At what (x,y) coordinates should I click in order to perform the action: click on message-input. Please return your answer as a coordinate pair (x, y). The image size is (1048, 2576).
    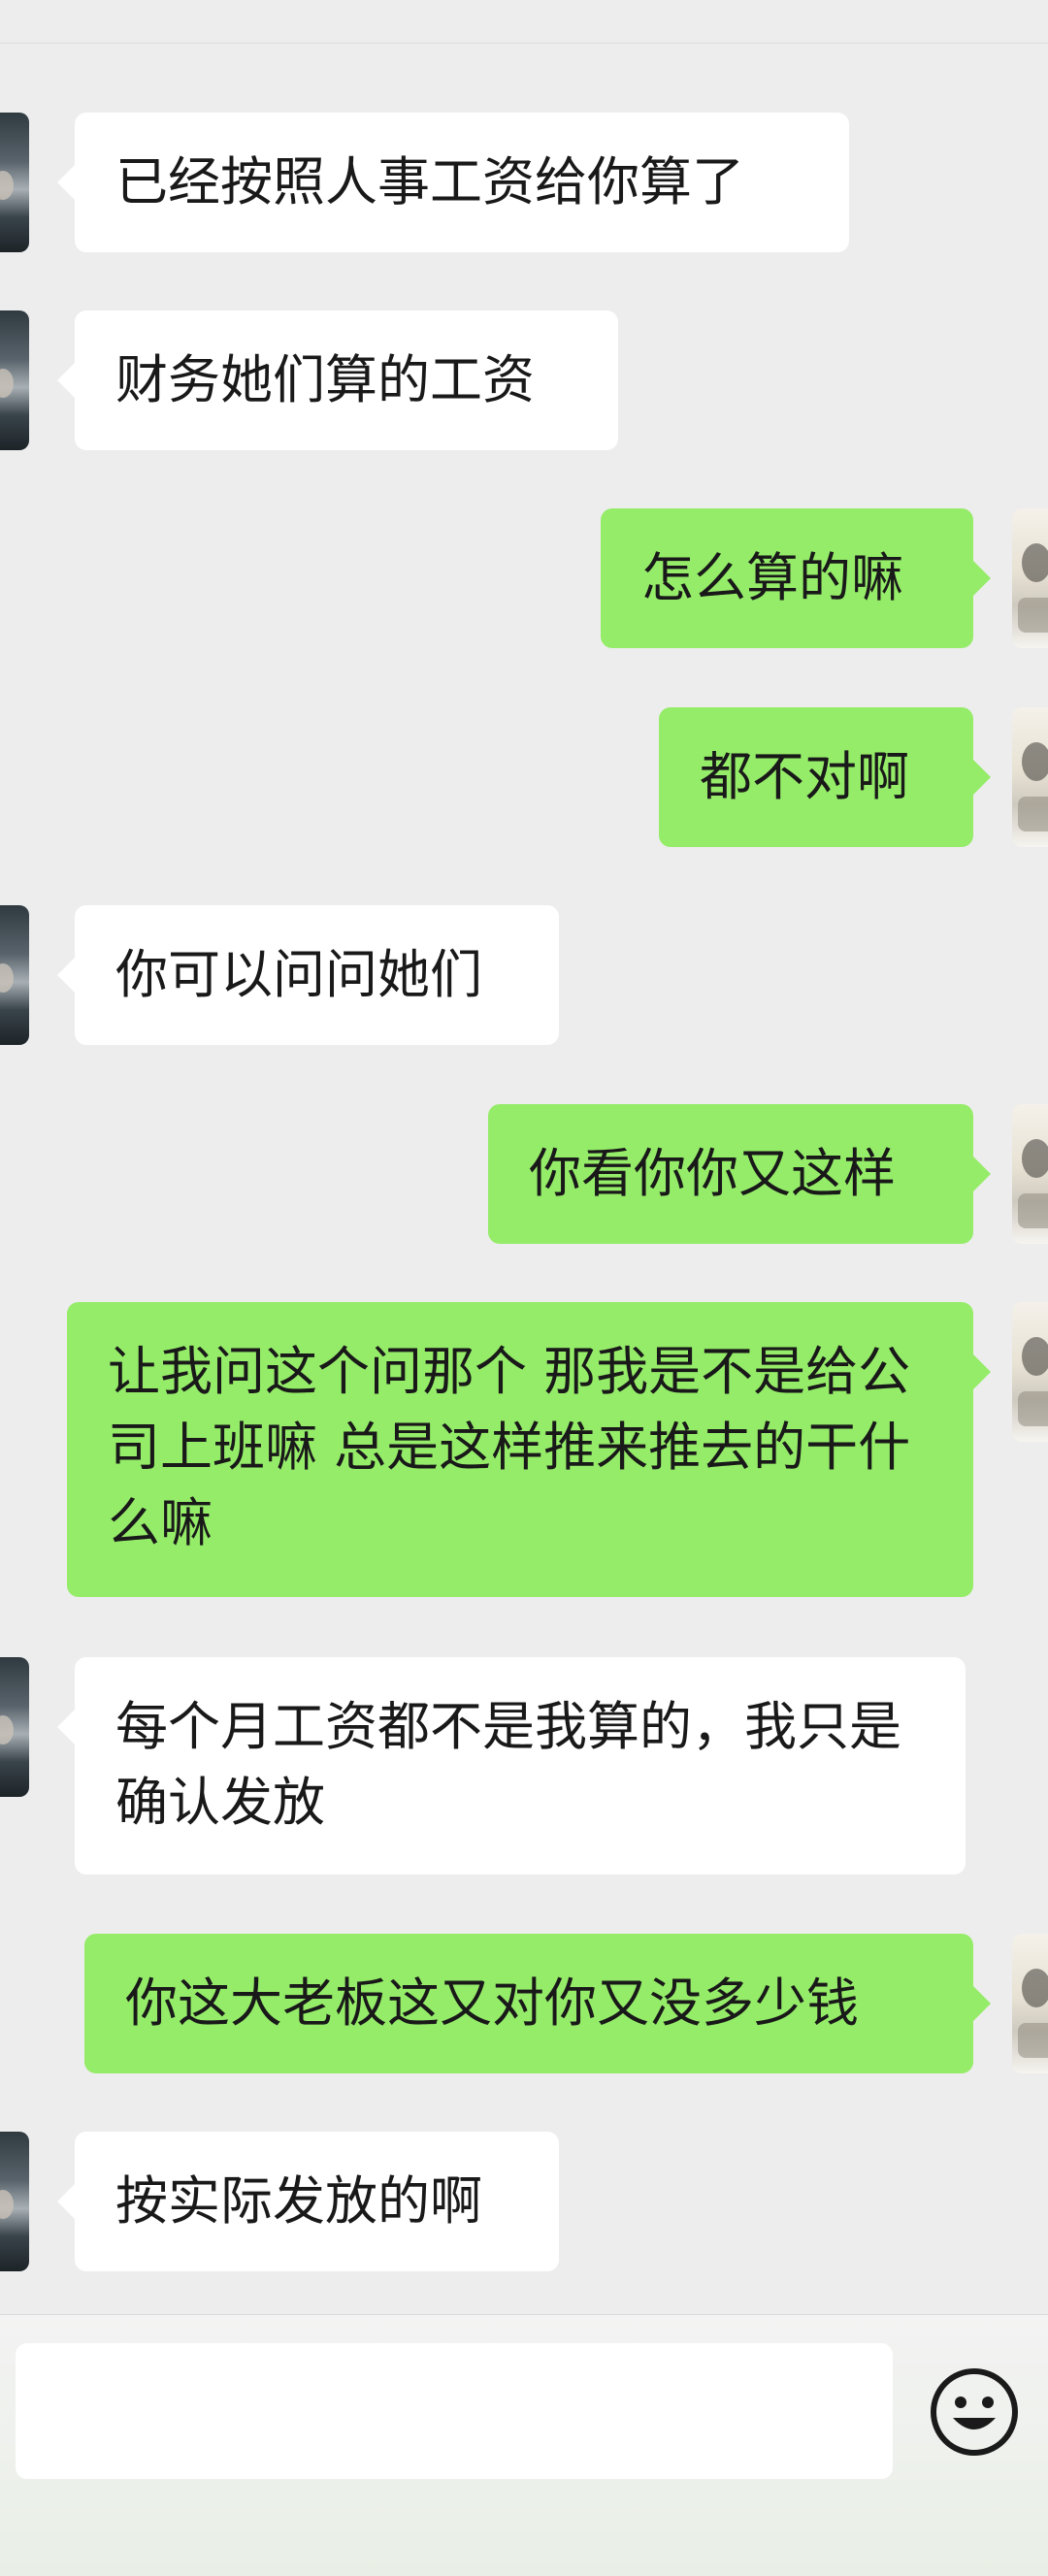
    Looking at the image, I should click on (454, 2411).